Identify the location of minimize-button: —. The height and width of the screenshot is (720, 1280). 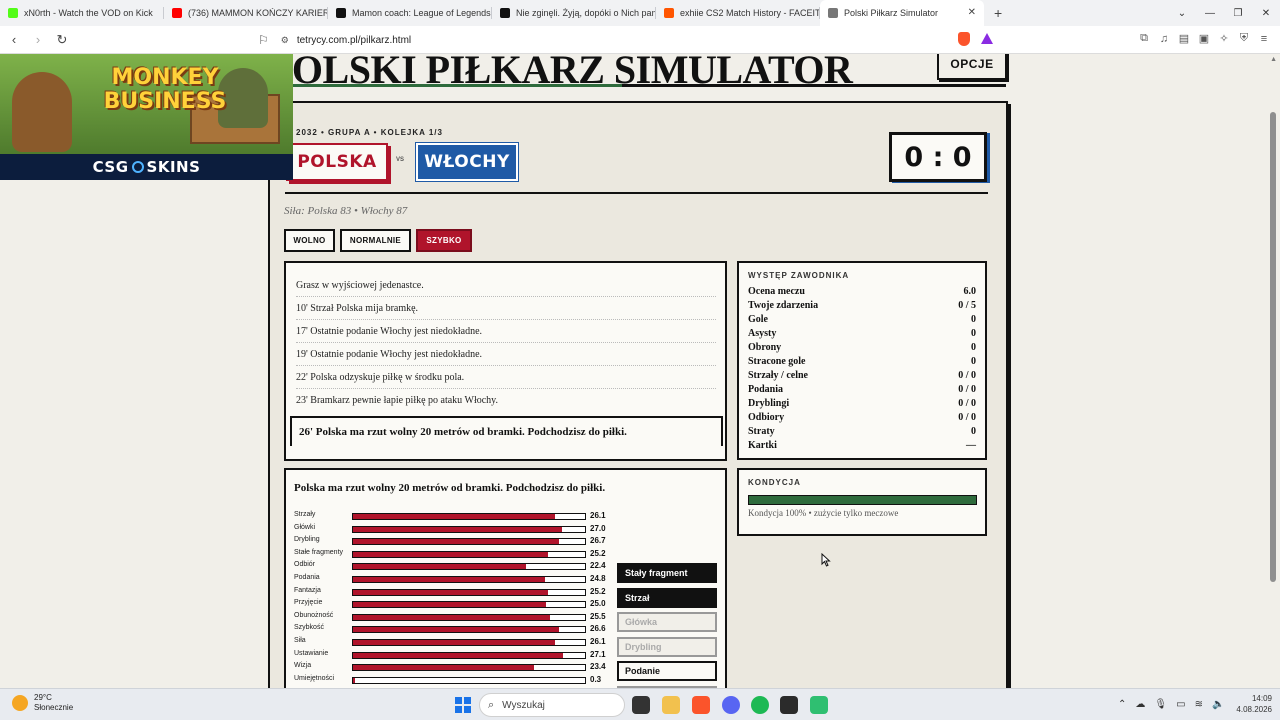
(1210, 13).